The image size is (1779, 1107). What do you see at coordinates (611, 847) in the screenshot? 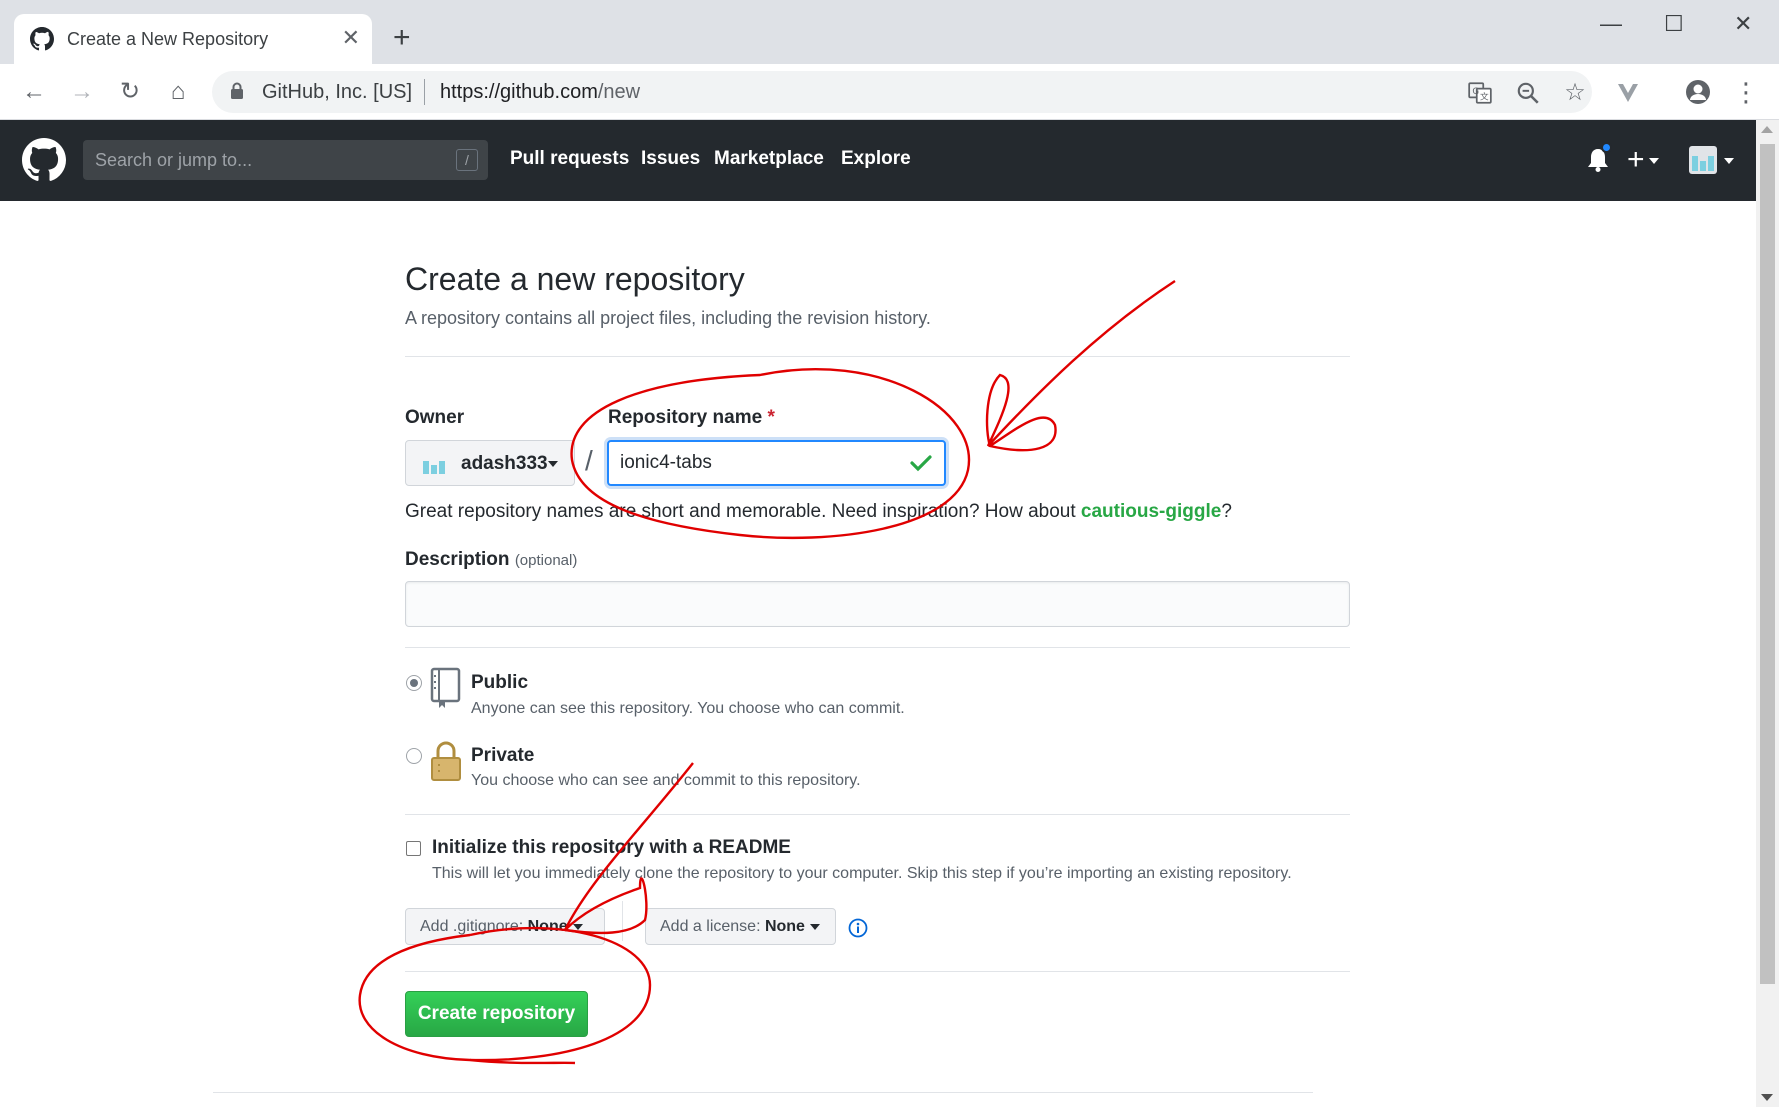
I see `init-readme-label: Initialize this repository with a README` at bounding box center [611, 847].